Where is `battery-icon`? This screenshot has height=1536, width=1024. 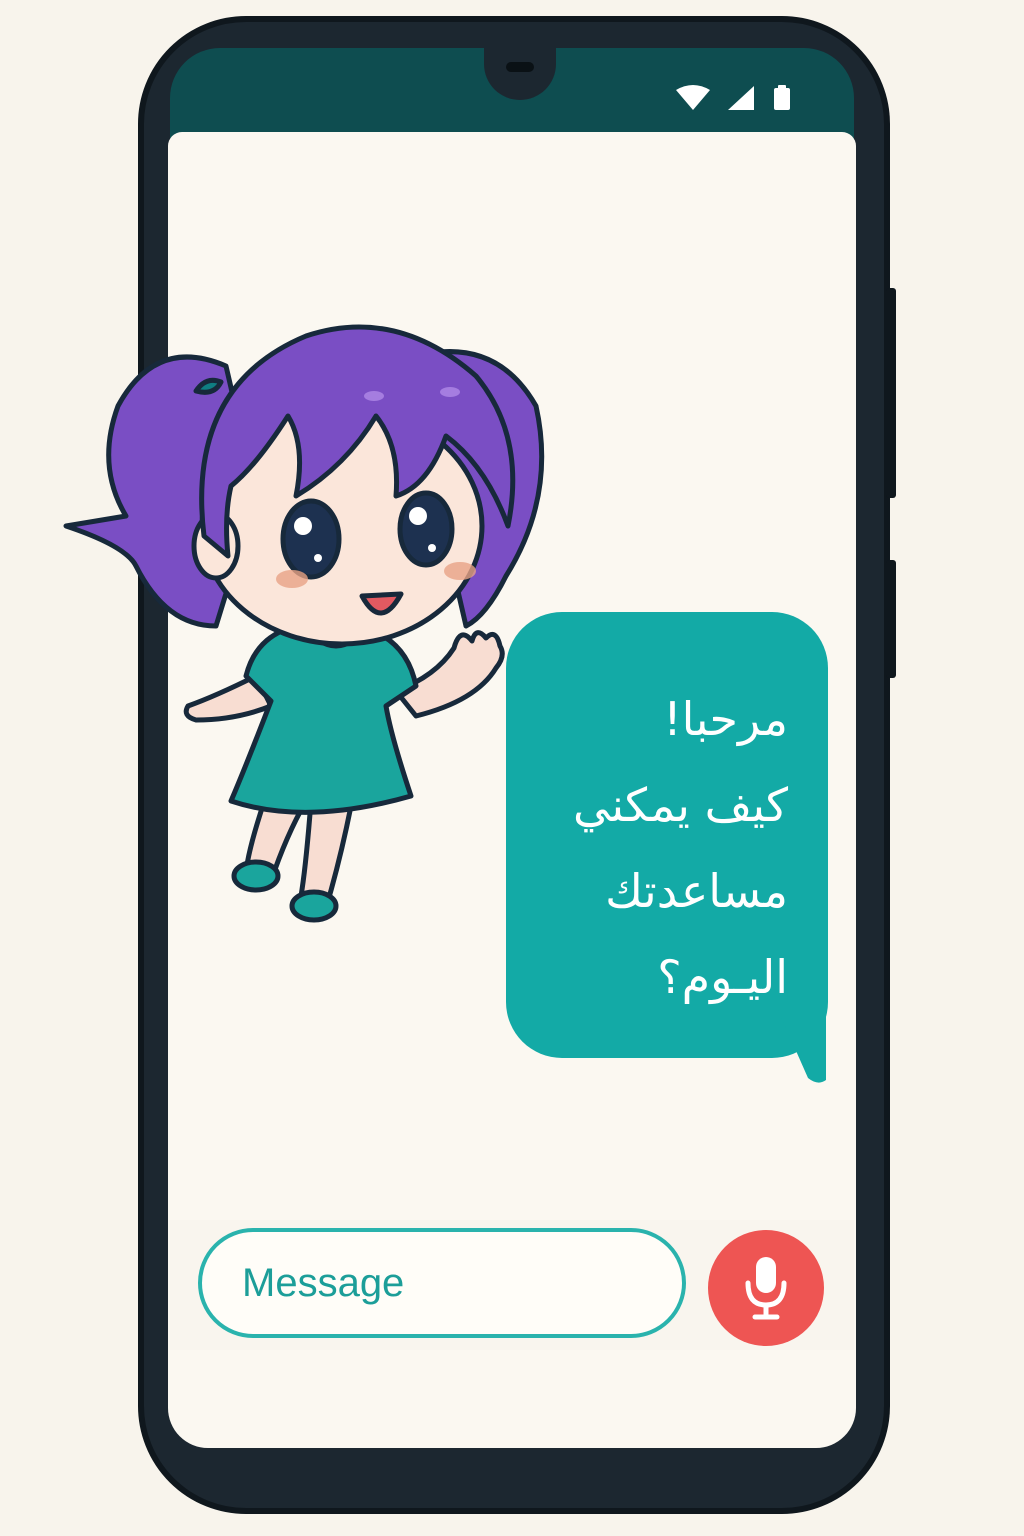 battery-icon is located at coordinates (782, 97).